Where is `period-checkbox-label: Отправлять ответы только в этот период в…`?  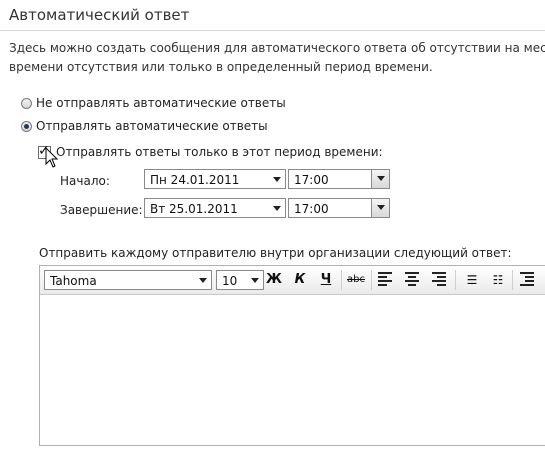 period-checkbox-label: Отправлять ответы только в этот период в… is located at coordinates (219, 152).